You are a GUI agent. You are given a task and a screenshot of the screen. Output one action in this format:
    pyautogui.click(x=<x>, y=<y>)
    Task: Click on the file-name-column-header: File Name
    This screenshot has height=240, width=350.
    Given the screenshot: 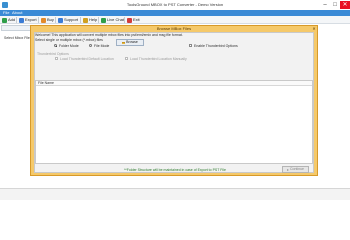 What is the action you would take?
    pyautogui.click(x=46, y=83)
    